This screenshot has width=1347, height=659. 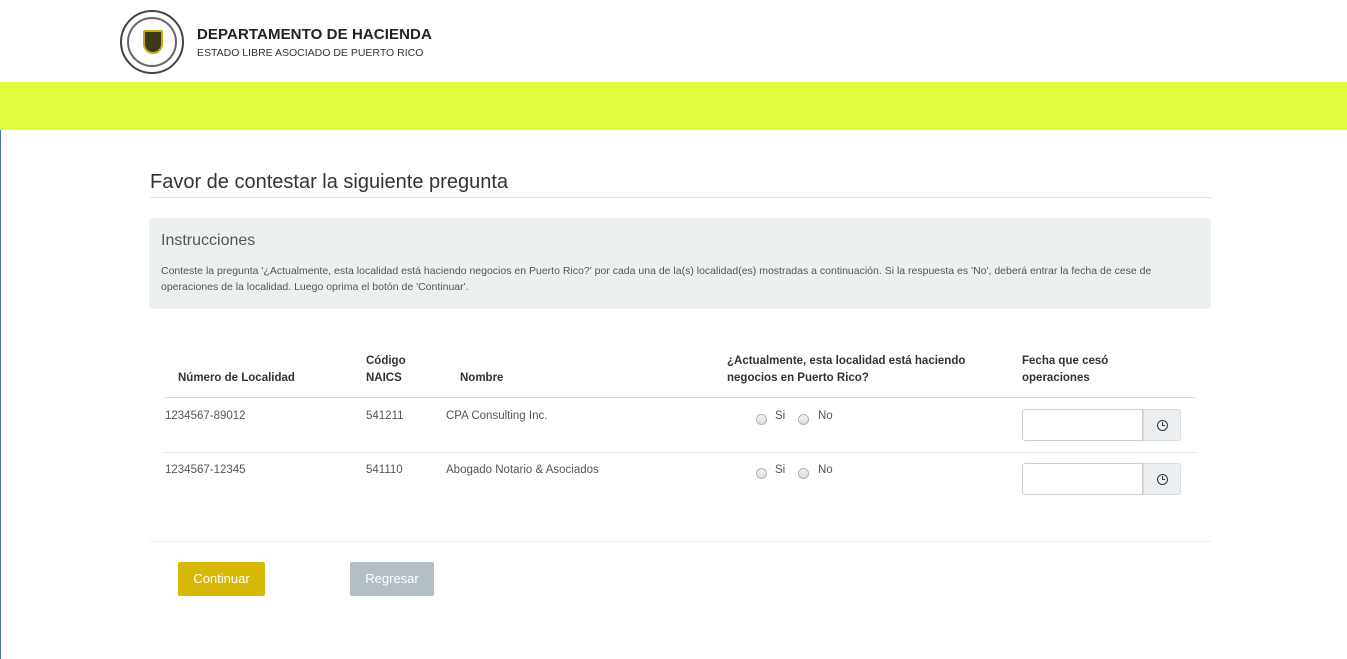 I want to click on table-header-divider, so click(x=680, y=397).